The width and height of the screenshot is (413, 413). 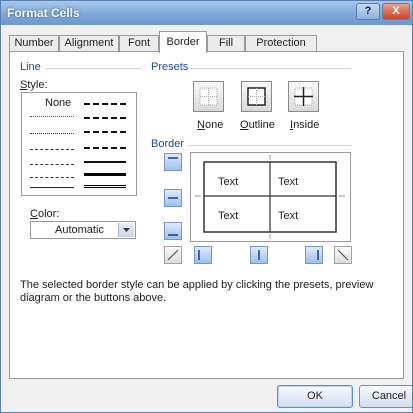 What do you see at coordinates (271, 68) in the screenshot?
I see `presets-group-divider` at bounding box center [271, 68].